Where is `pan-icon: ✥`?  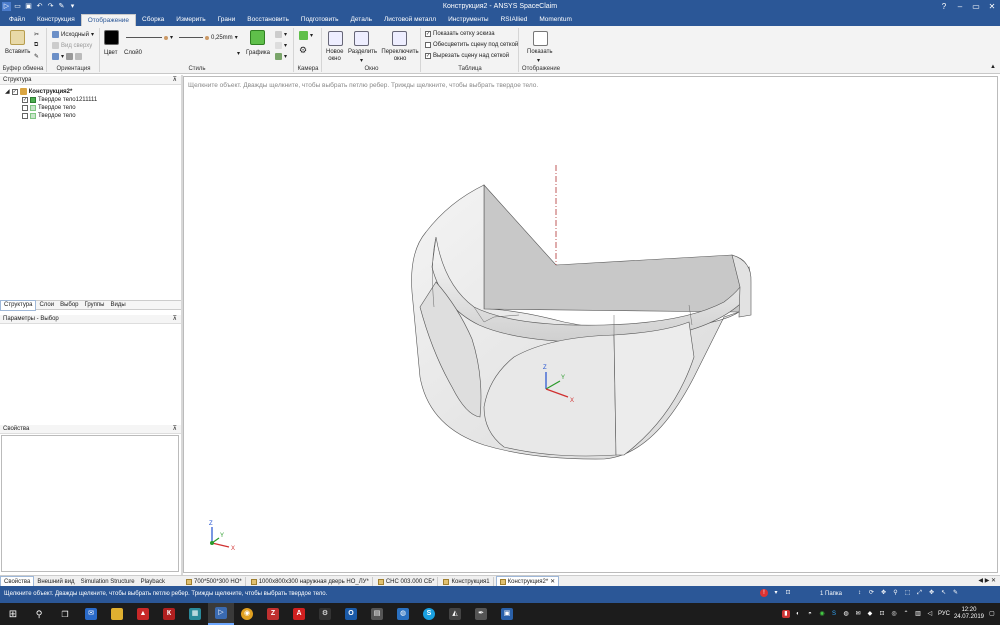
pan-icon: ✥ is located at coordinates (883, 593).